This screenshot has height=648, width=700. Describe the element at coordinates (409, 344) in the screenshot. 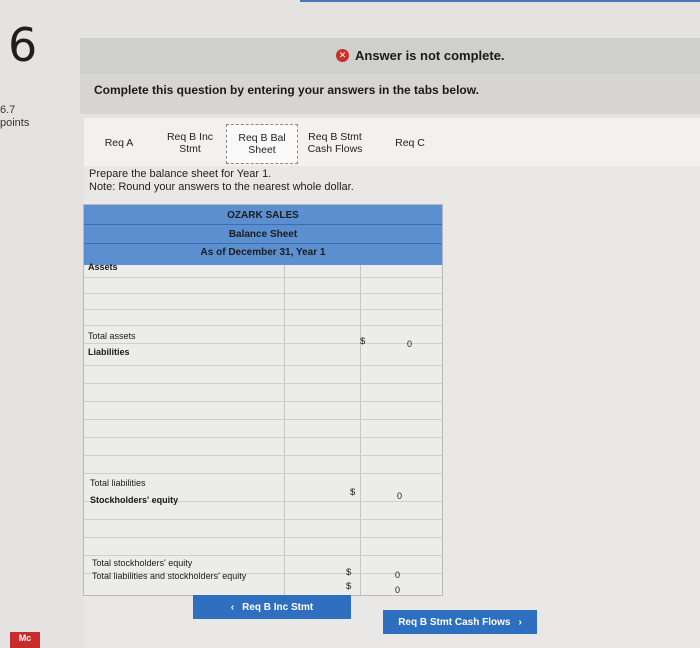

I see `total-assets-value: 0` at that location.